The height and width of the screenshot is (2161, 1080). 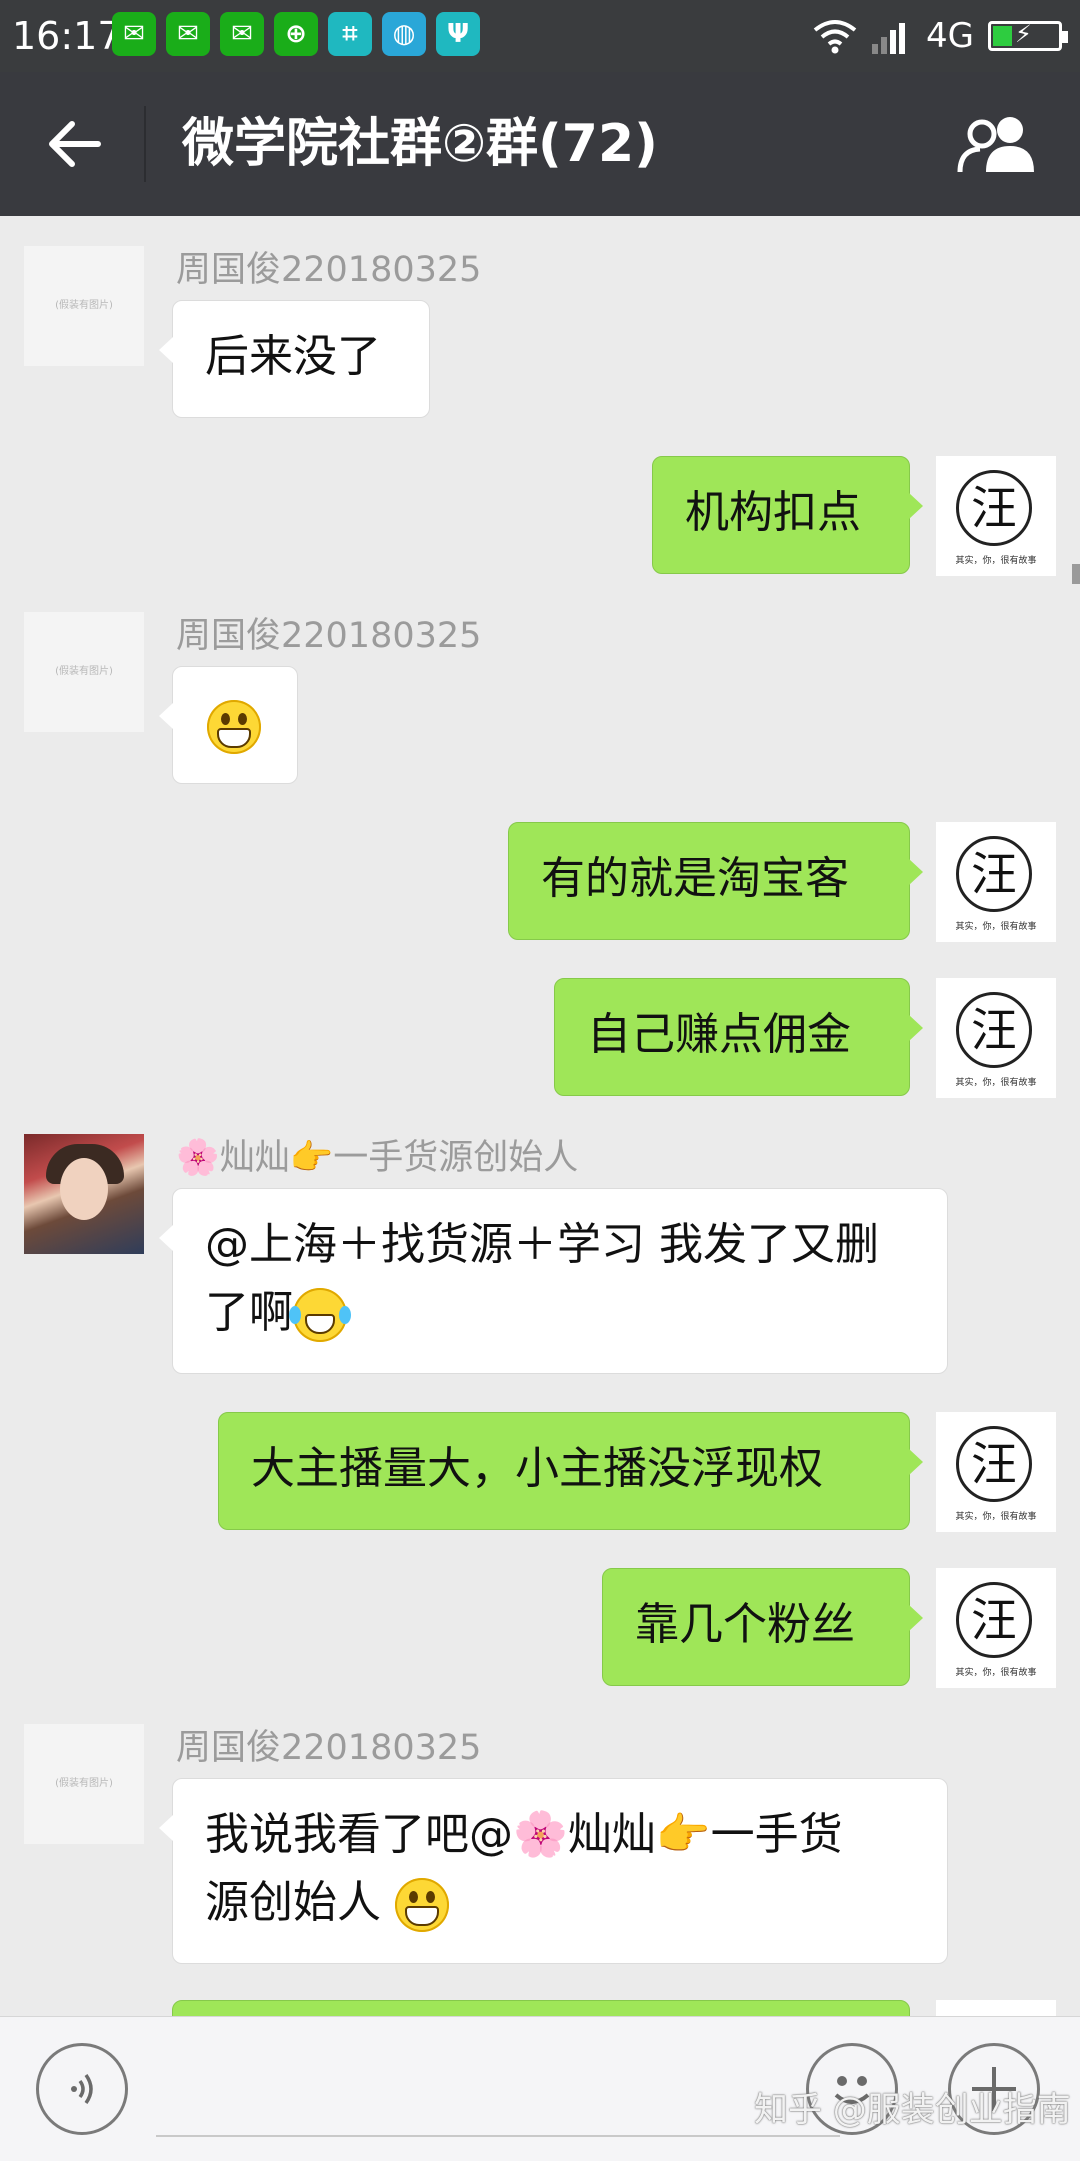 What do you see at coordinates (1003, 36) in the screenshot?
I see `battery-fill` at bounding box center [1003, 36].